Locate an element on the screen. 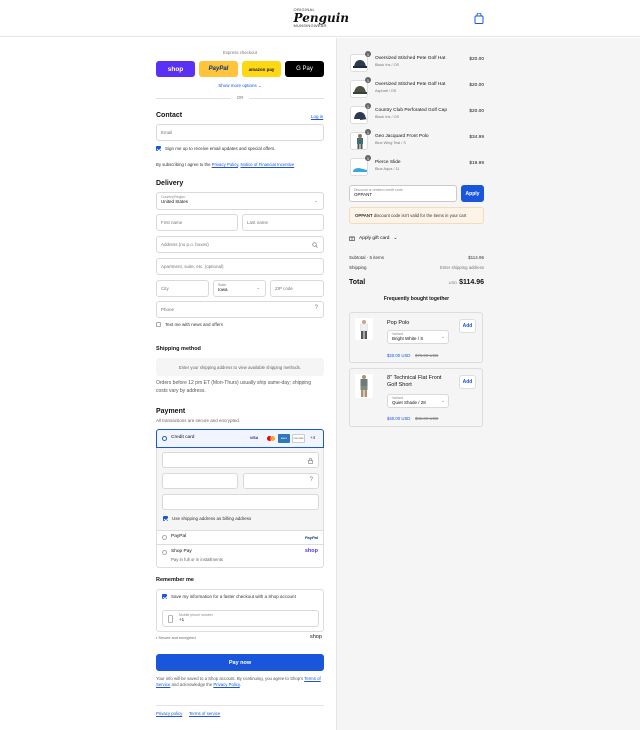 This screenshot has width=640, height=730. zip-field: ZIP code is located at coordinates (297, 288).